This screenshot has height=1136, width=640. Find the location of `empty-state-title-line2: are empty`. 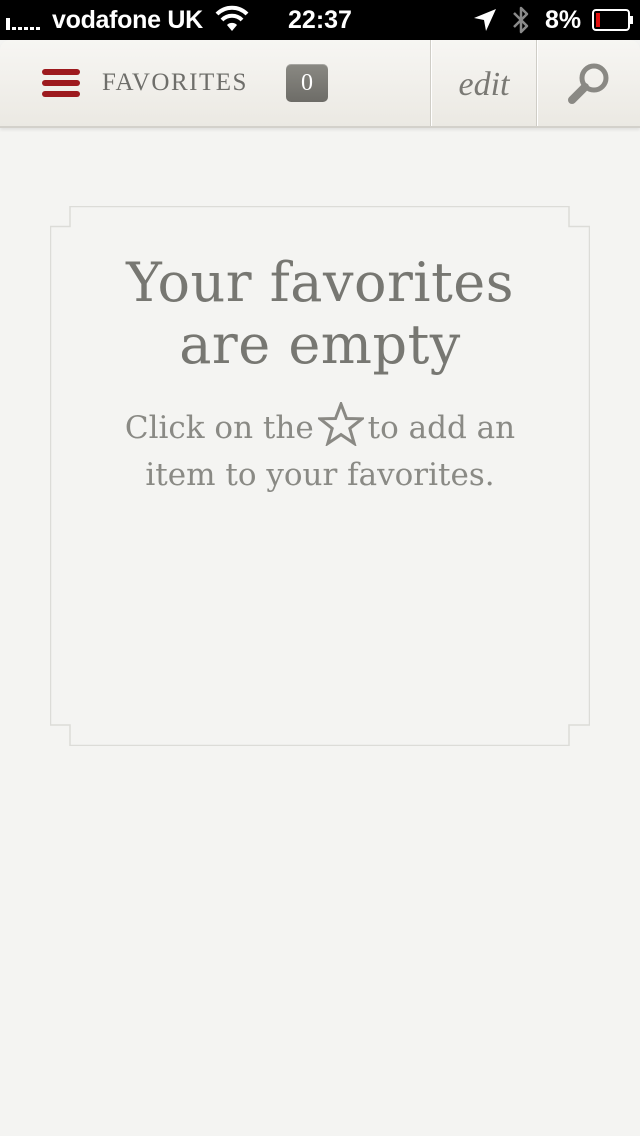

empty-state-title-line2: are empty is located at coordinates (320, 344).